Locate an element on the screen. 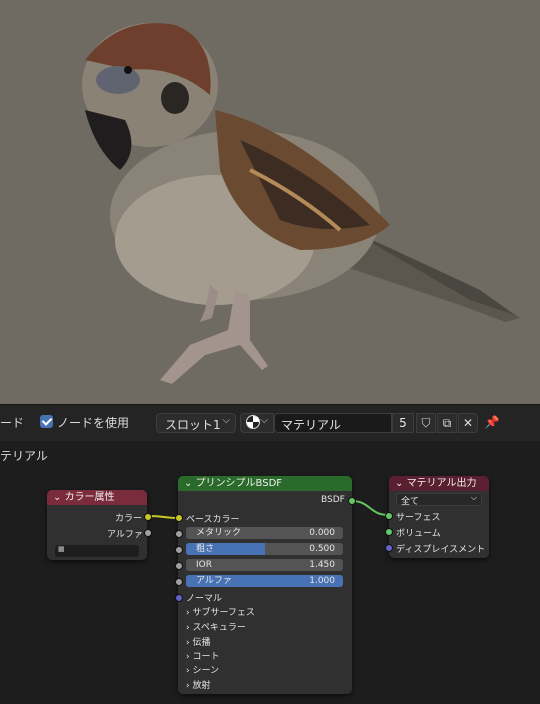  ior-socket is located at coordinates (179, 566).